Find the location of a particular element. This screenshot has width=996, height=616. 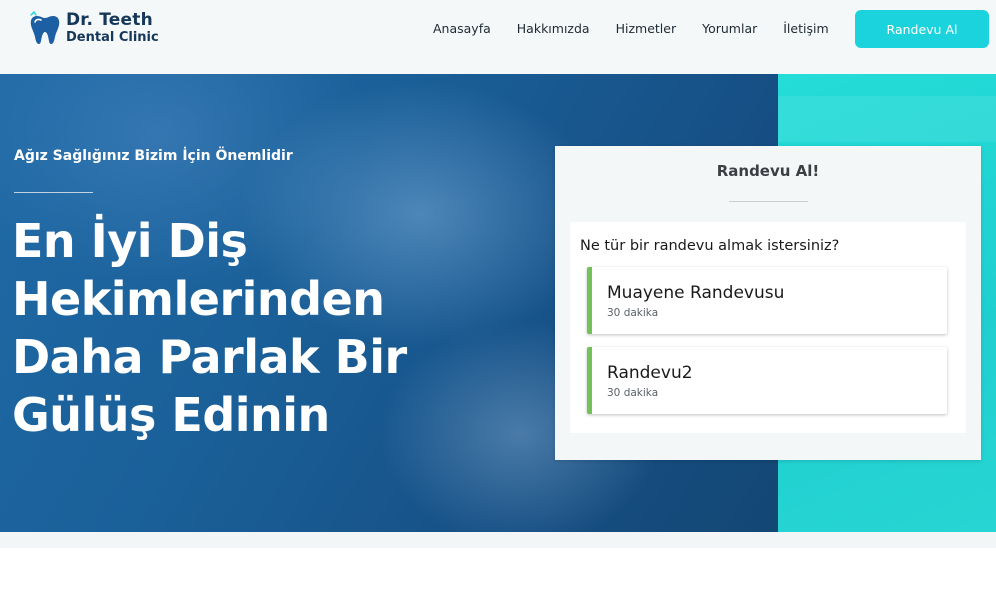

brand-name-line2: Dental Clinic is located at coordinates (112, 37).